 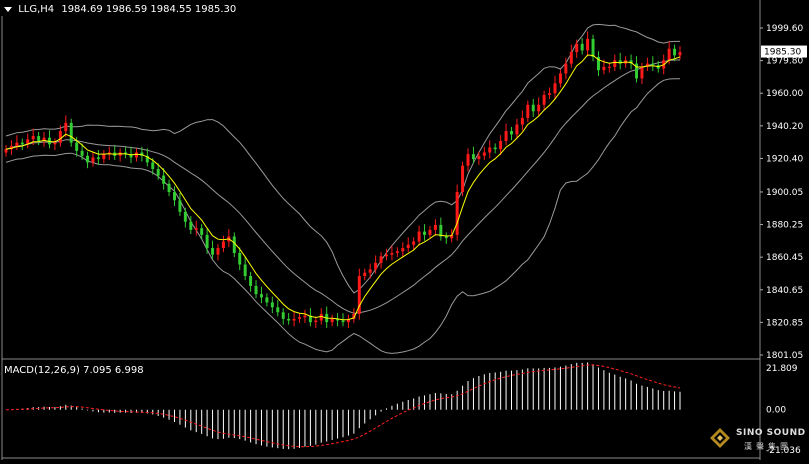 I want to click on price-tick-label: 1820.85, so click(x=784, y=323).